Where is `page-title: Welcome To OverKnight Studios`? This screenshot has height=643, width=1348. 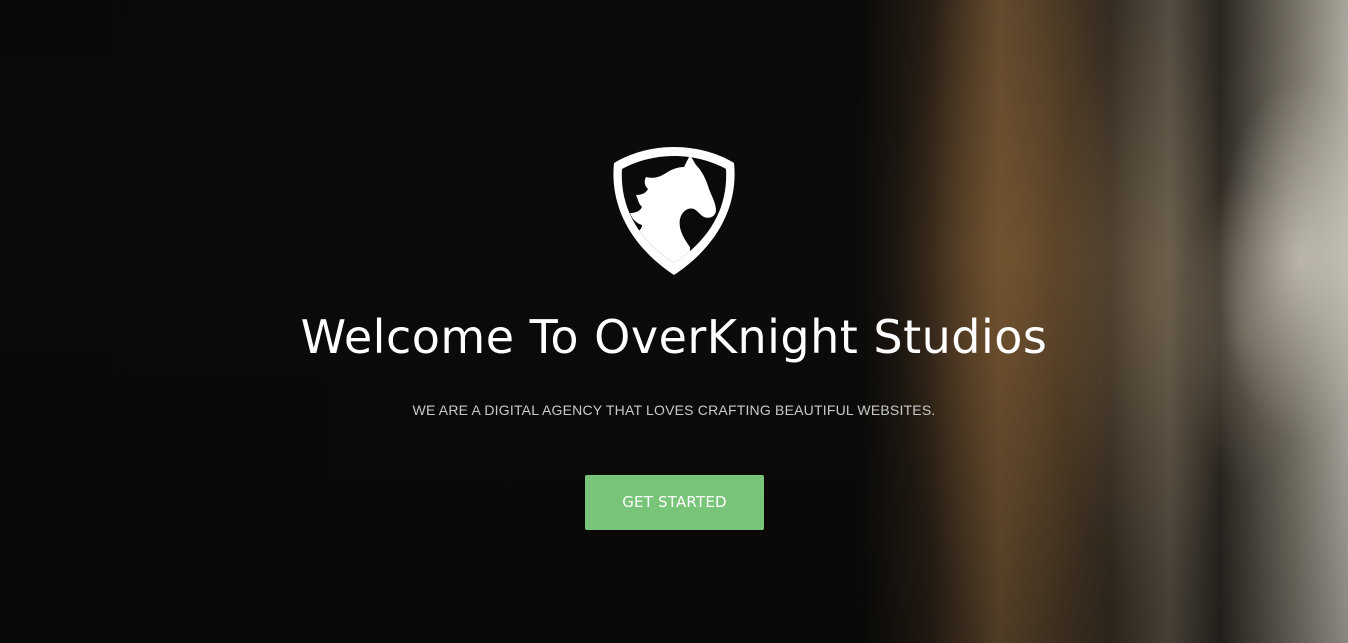
page-title: Welcome To OverKnight Studios is located at coordinates (674, 337).